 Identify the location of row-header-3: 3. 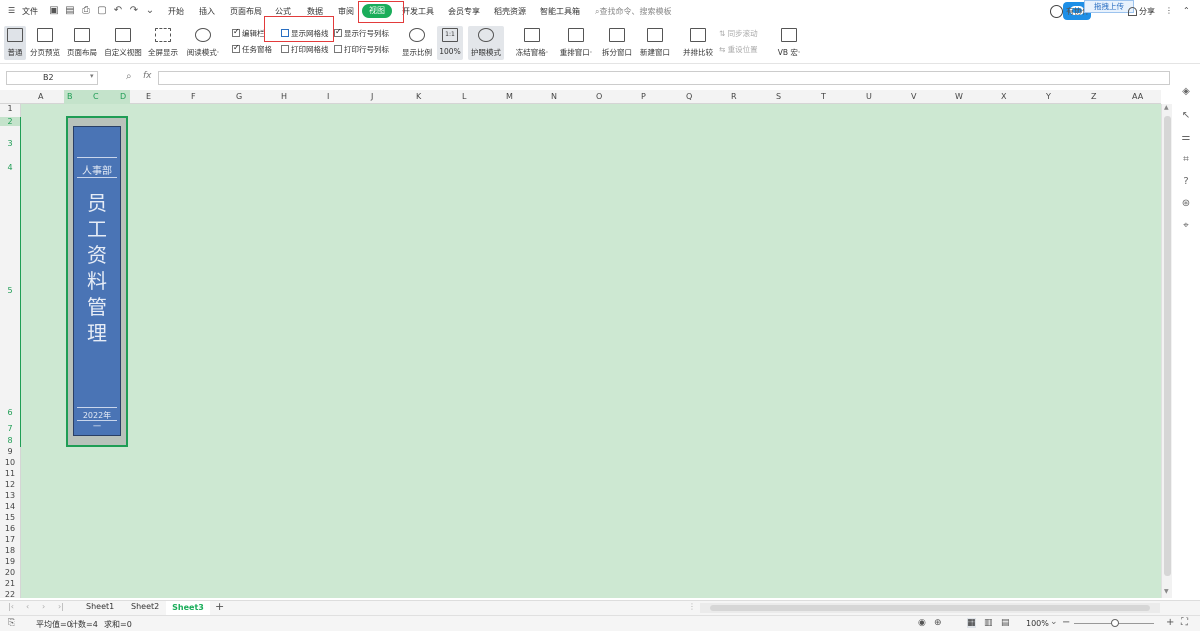
(10, 143).